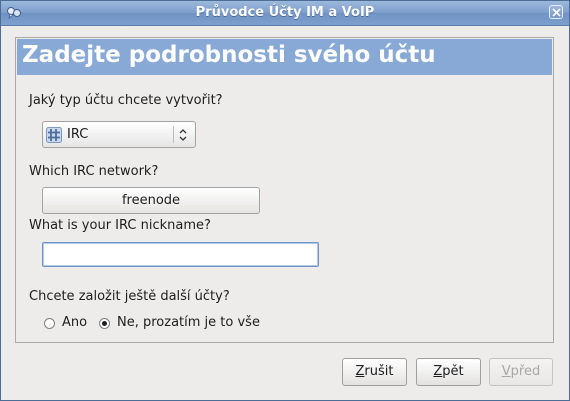 This screenshot has height=401, width=570. I want to click on account-type-combo: IRC, so click(119, 134).